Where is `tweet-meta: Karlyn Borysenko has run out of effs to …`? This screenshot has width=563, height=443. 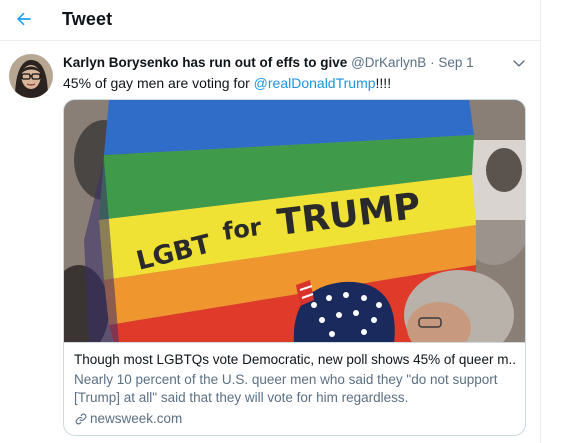 tweet-meta: Karlyn Borysenko has run out of effs to … is located at coordinates (268, 63).